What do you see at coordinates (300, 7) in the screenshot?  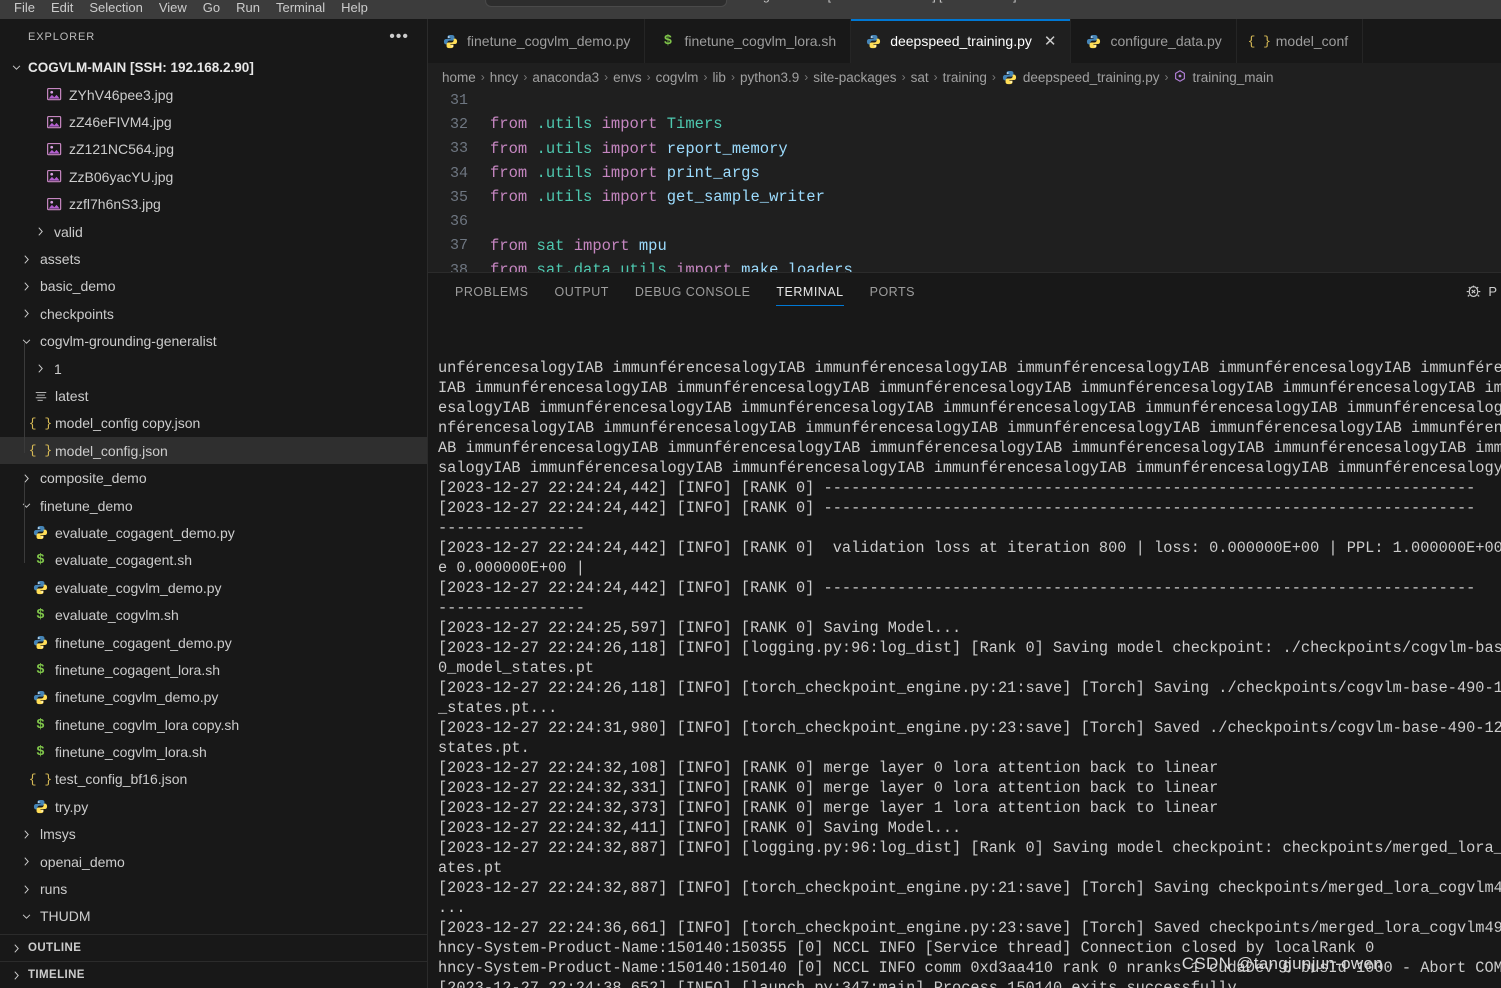 I see `menu-item-terminal: Terminal` at bounding box center [300, 7].